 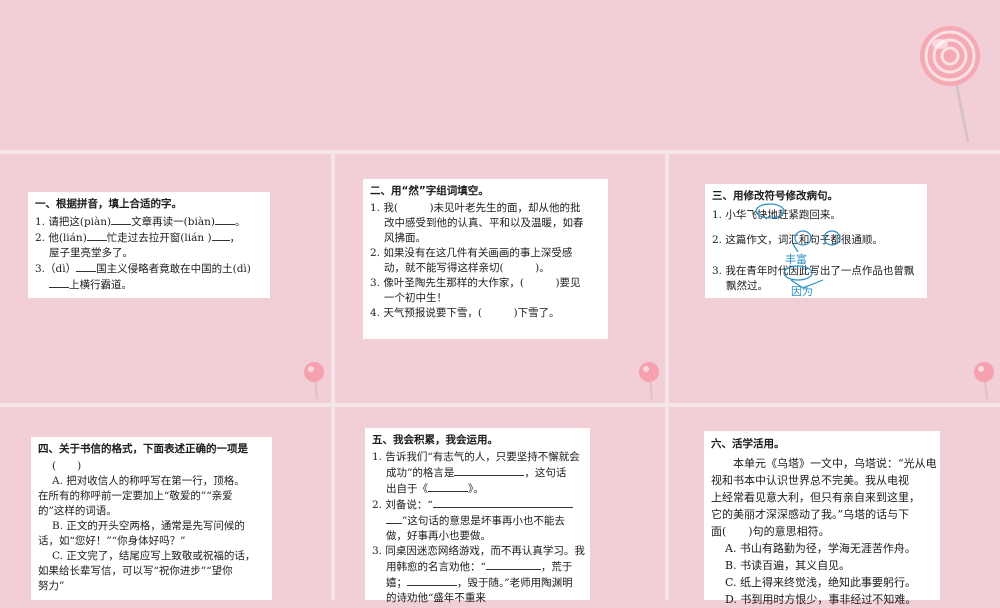 What do you see at coordinates (822, 548) in the screenshot?
I see `option-a: A. 书山有路勤为径，学海无涯苦作舟。` at bounding box center [822, 548].